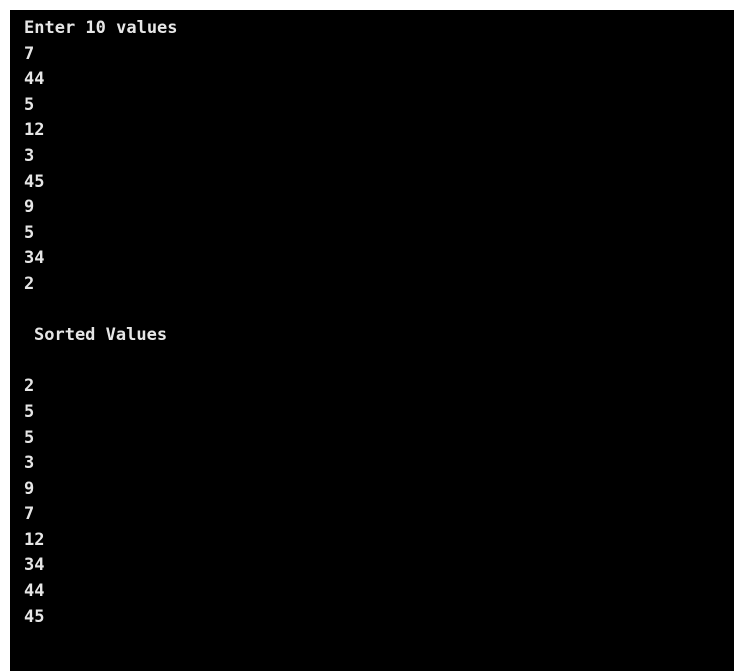  What do you see at coordinates (29, 155) in the screenshot?
I see `input-value: 3` at bounding box center [29, 155].